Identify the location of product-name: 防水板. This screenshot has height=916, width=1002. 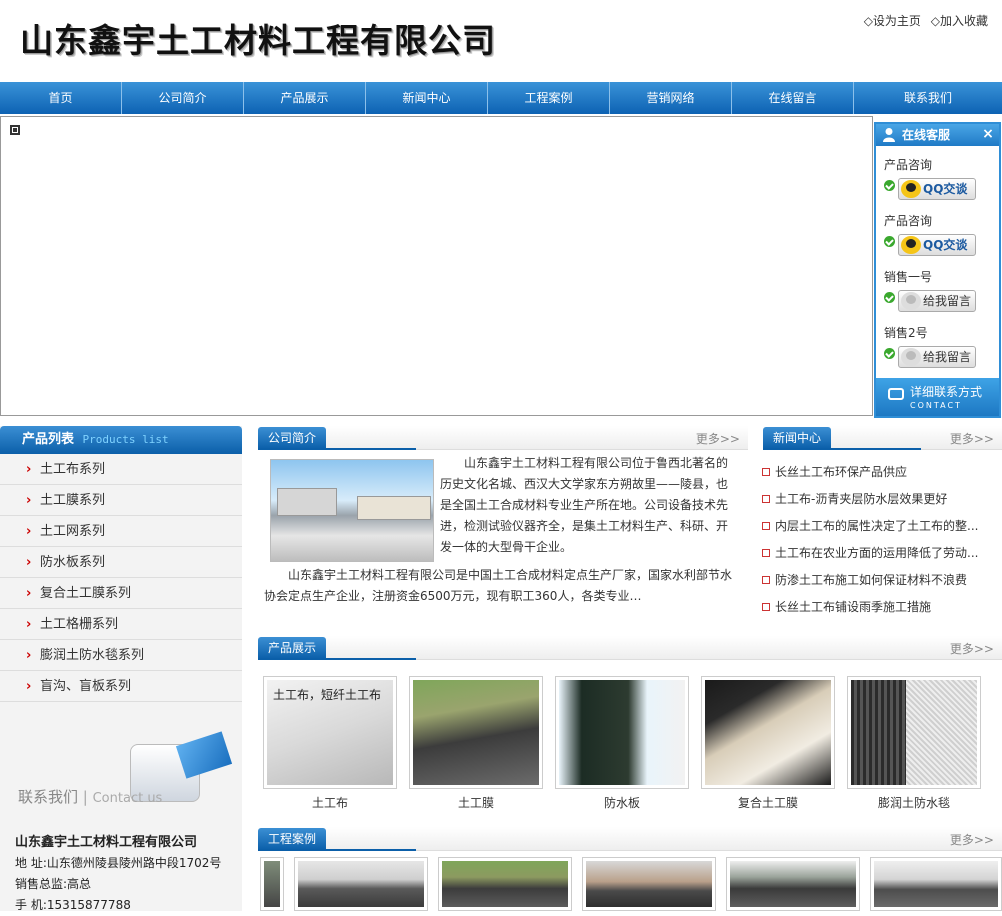
(622, 802).